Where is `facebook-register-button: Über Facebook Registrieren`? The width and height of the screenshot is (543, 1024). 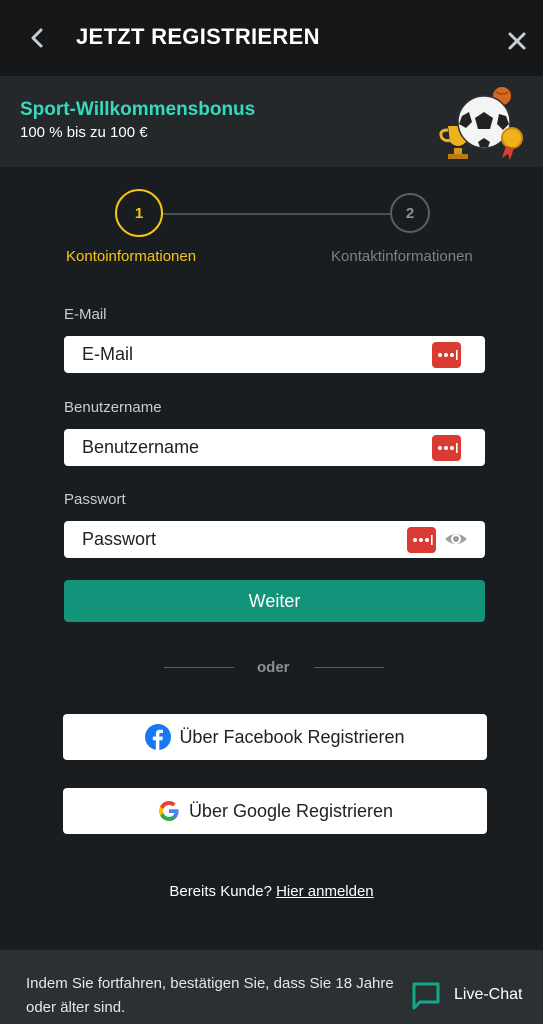
facebook-register-button: Über Facebook Registrieren is located at coordinates (275, 737).